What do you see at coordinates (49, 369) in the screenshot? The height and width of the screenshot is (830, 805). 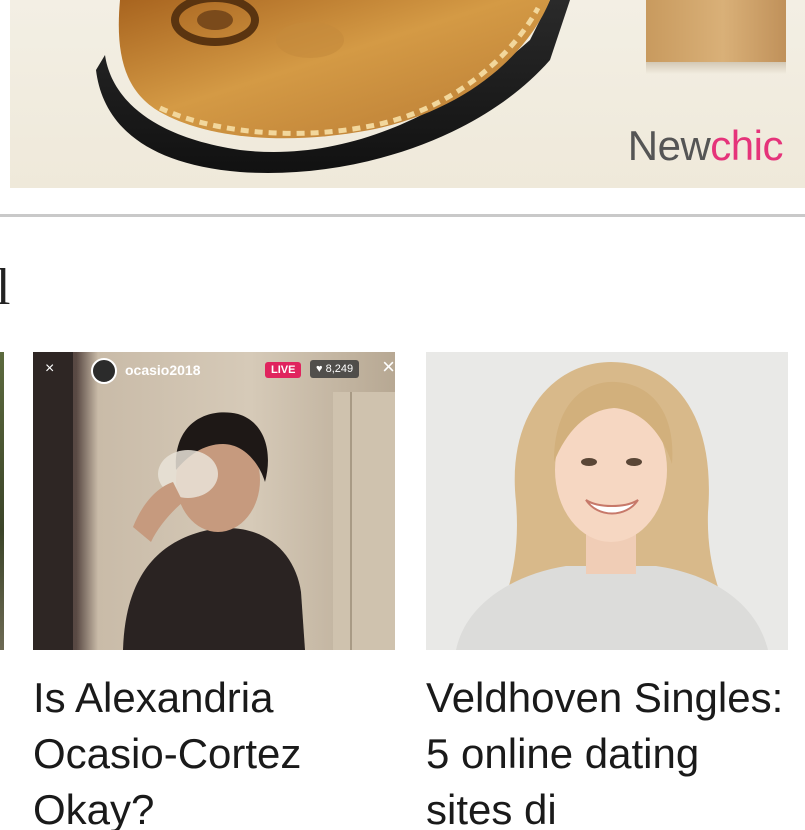 I see `overlay-close-small-icon: ×` at bounding box center [49, 369].